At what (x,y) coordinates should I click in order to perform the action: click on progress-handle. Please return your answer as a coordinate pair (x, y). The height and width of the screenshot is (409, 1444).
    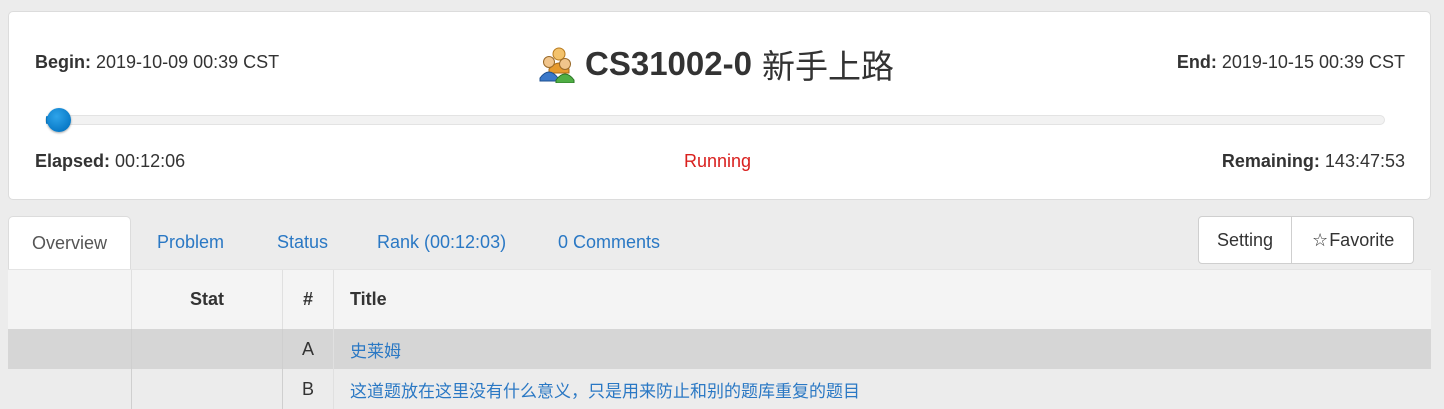
    Looking at the image, I should click on (58, 120).